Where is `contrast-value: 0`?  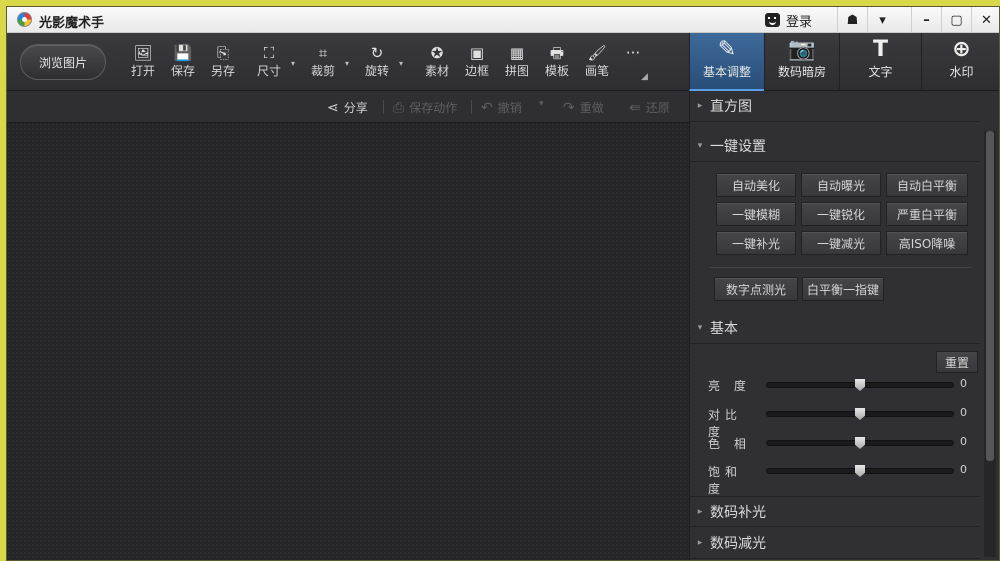 contrast-value: 0 is located at coordinates (963, 412).